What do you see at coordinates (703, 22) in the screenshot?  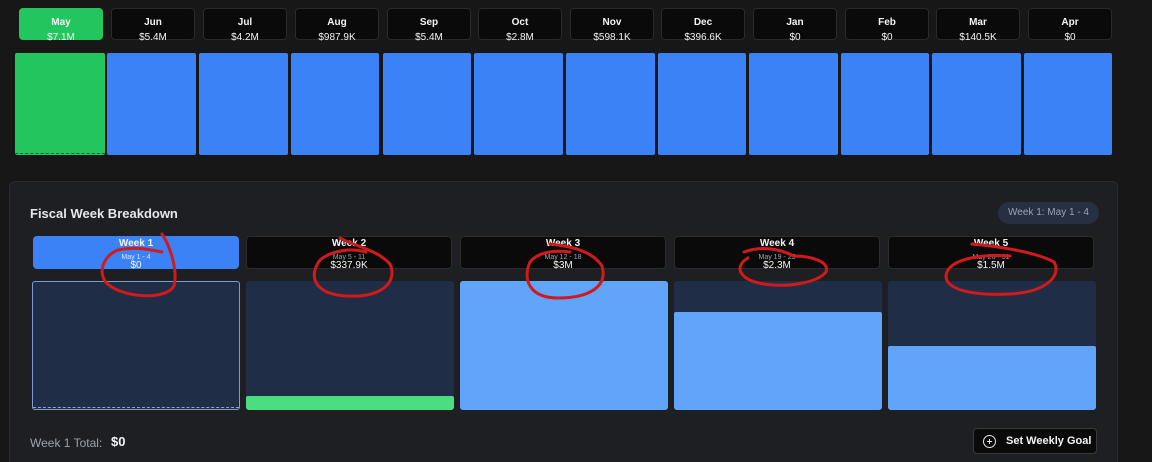 I see `month-name: Dec` at bounding box center [703, 22].